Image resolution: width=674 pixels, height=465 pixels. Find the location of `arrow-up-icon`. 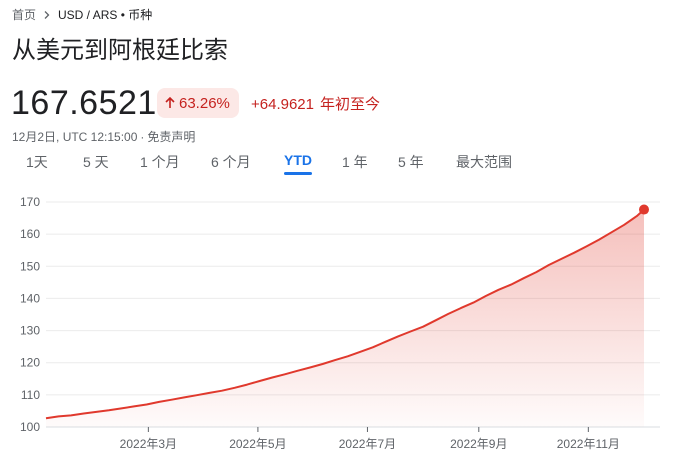

arrow-up-icon is located at coordinates (170, 102).